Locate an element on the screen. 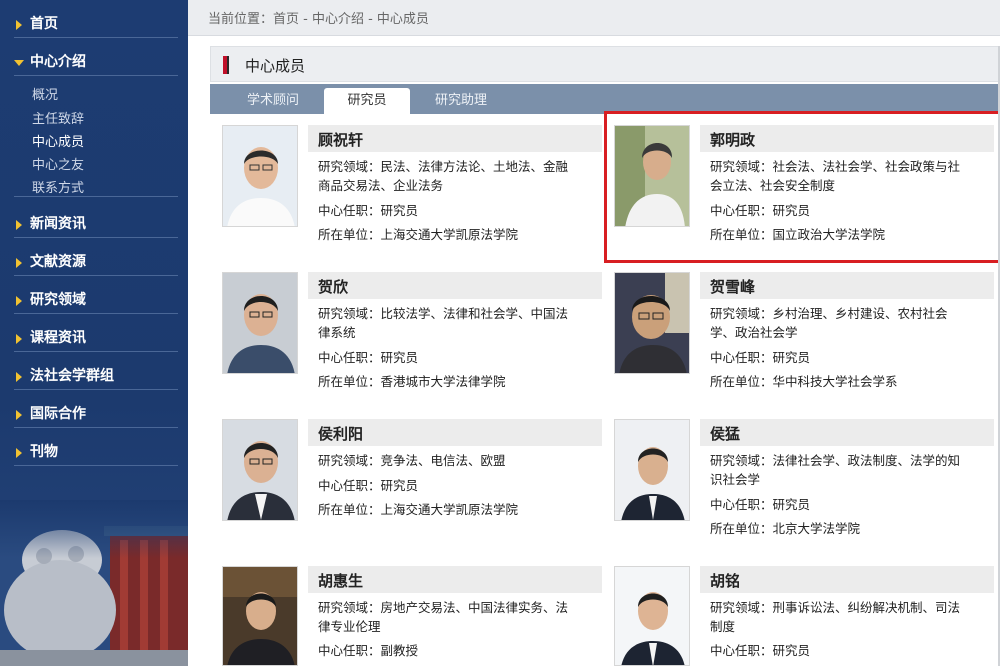 This screenshot has width=1000, height=666. member-name: 贺欣 is located at coordinates (333, 286).